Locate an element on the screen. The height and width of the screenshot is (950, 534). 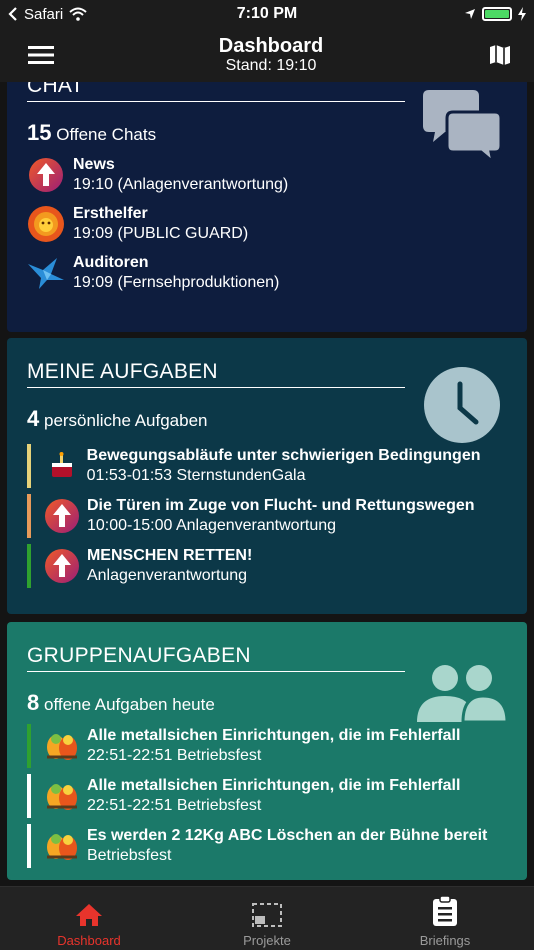
projects-icon is located at coordinates (267, 915).